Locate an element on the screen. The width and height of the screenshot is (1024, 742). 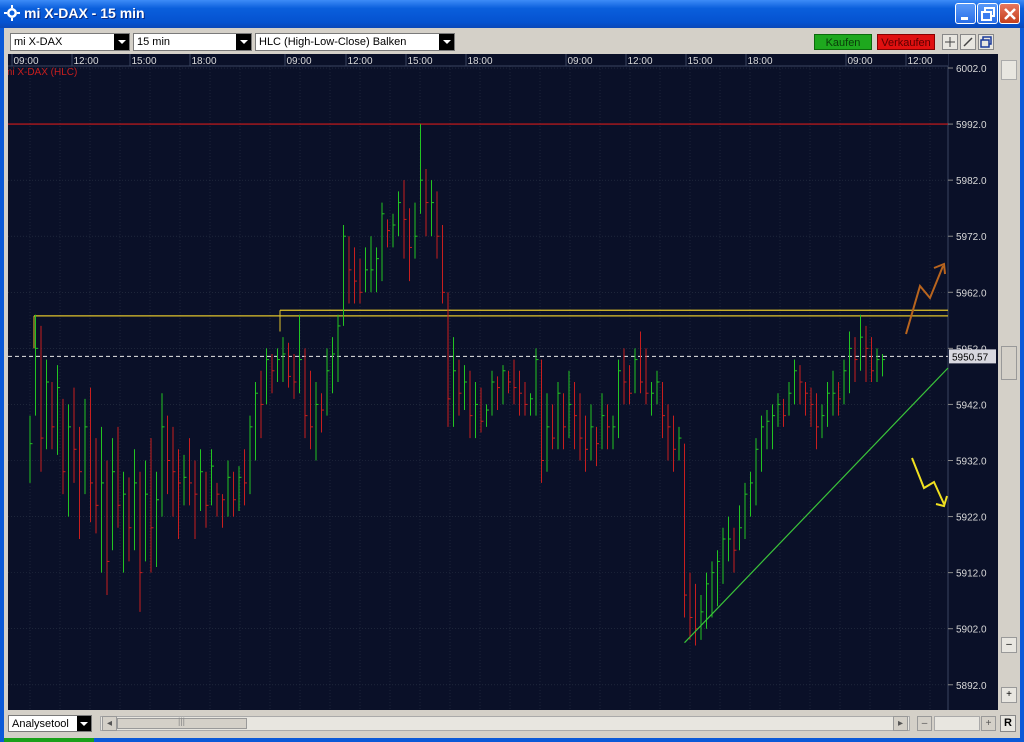
y-tick-label: 5892.0 is located at coordinates (971, 686).